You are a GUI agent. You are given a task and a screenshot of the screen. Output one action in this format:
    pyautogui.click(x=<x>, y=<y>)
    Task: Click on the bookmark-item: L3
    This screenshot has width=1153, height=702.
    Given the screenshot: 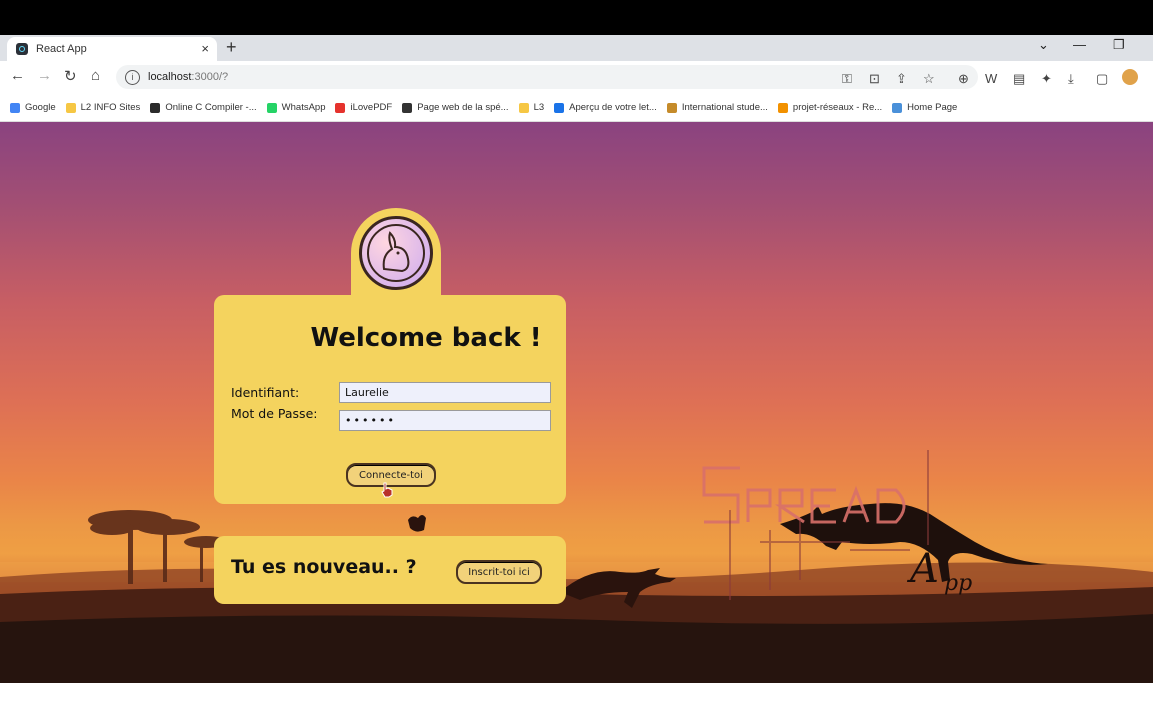 What is the action you would take?
    pyautogui.click(x=531, y=107)
    